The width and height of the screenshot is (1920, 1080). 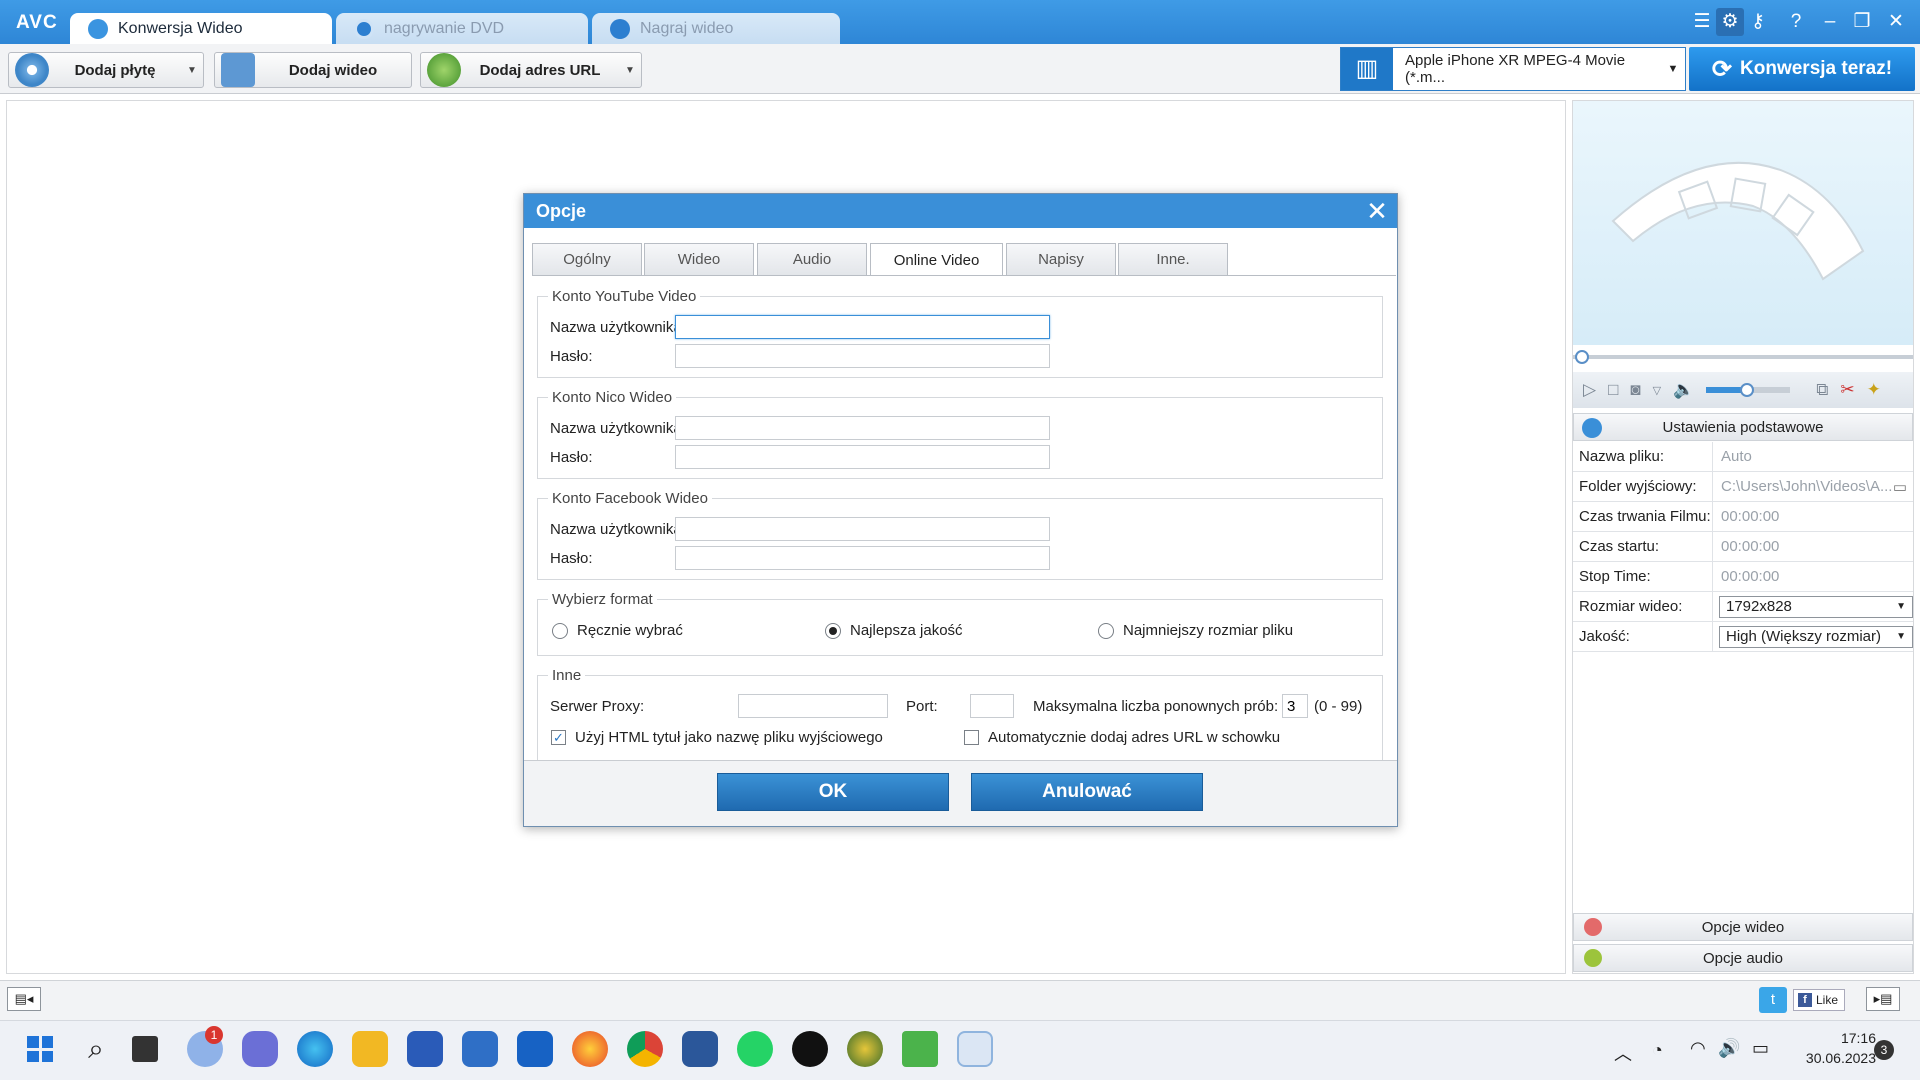 What do you see at coordinates (1702, 22) in the screenshot?
I see `list-icon: ☰` at bounding box center [1702, 22].